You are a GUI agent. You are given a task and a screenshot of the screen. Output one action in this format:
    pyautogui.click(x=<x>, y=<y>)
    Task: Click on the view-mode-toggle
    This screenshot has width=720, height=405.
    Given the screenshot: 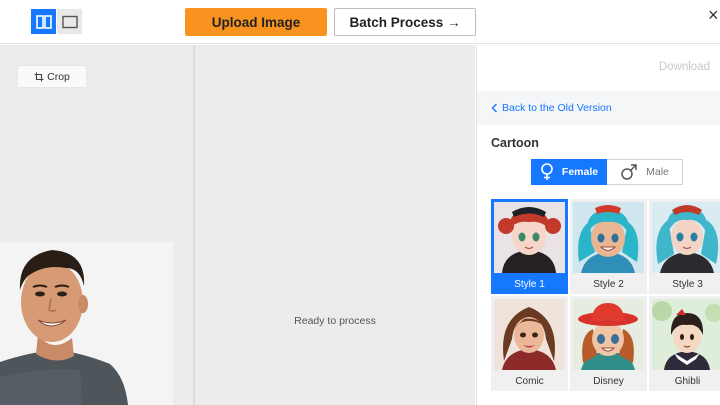 What is the action you would take?
    pyautogui.click(x=56, y=21)
    